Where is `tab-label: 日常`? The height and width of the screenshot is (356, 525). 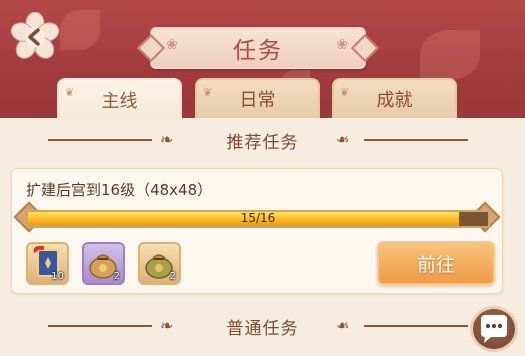
tab-label: 日常 is located at coordinates (257, 100).